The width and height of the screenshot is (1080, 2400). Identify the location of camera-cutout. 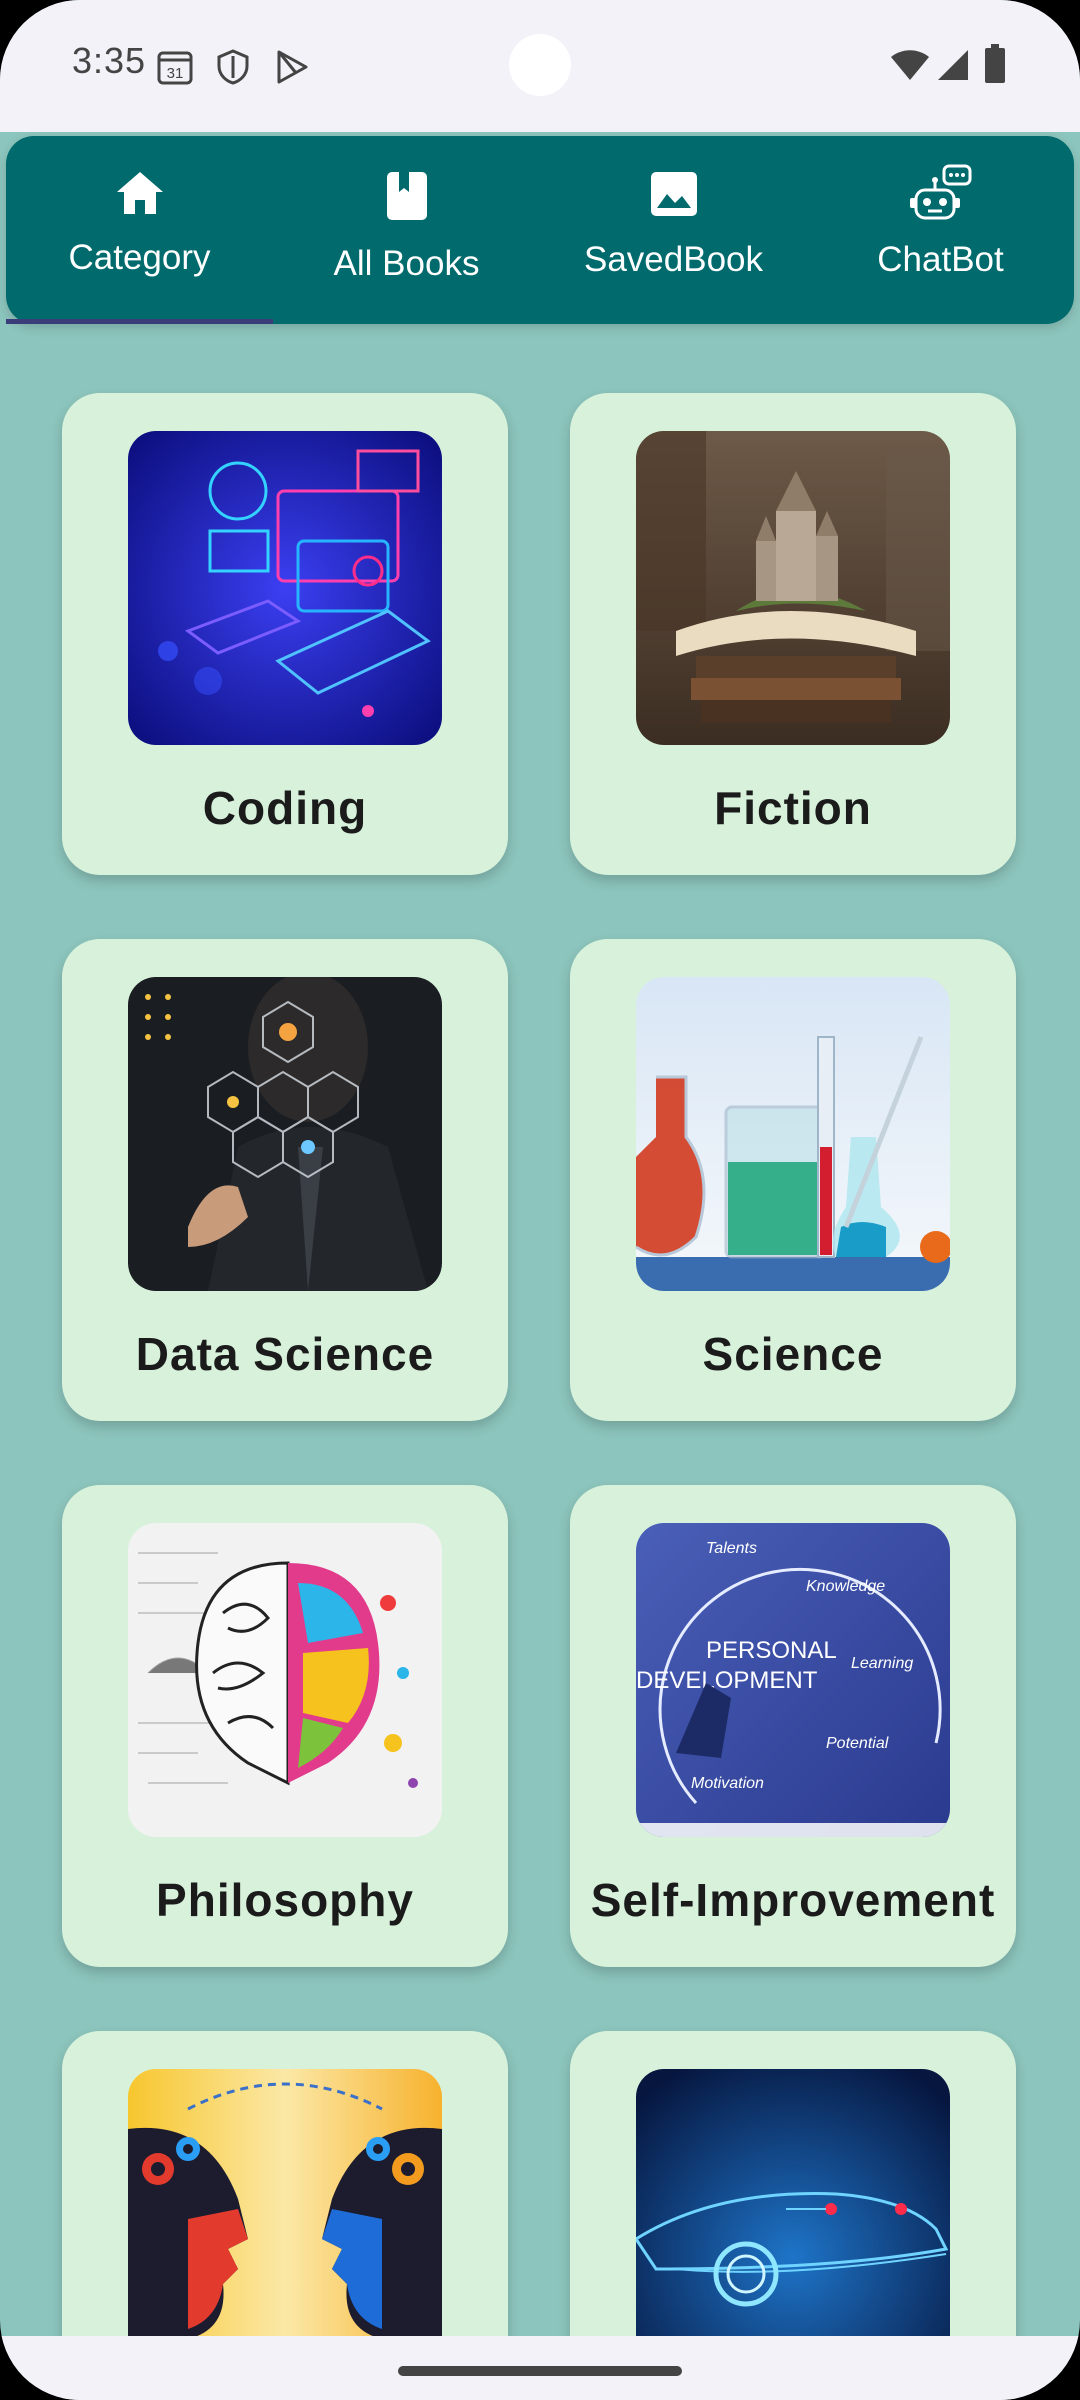
(540, 65).